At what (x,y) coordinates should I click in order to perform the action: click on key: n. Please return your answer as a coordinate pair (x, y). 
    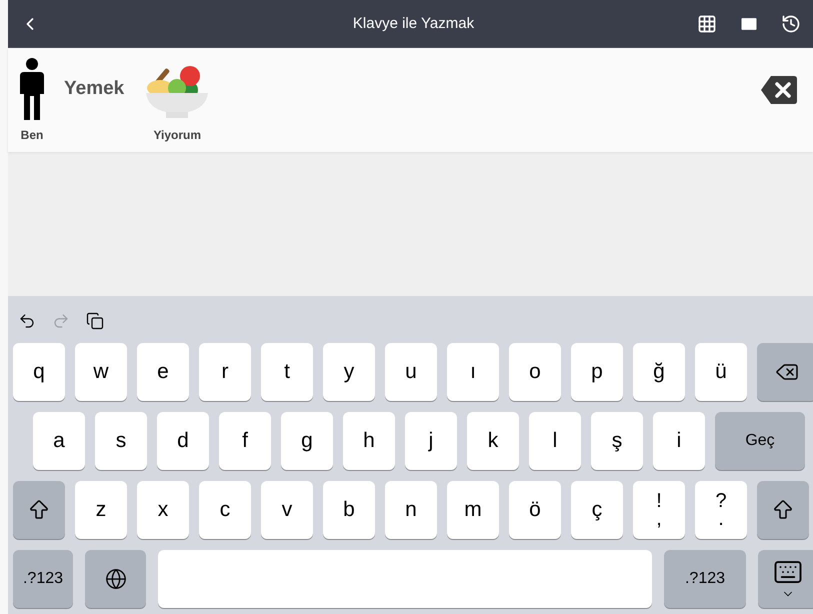
    Looking at the image, I should click on (411, 510).